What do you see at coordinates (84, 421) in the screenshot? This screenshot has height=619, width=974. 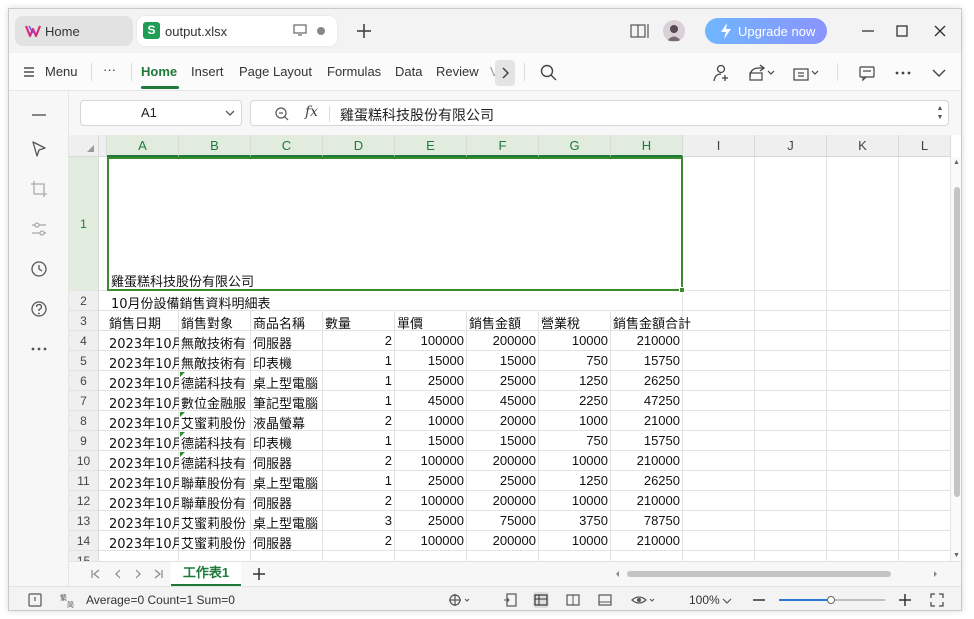 I see `row-header-8: 8` at bounding box center [84, 421].